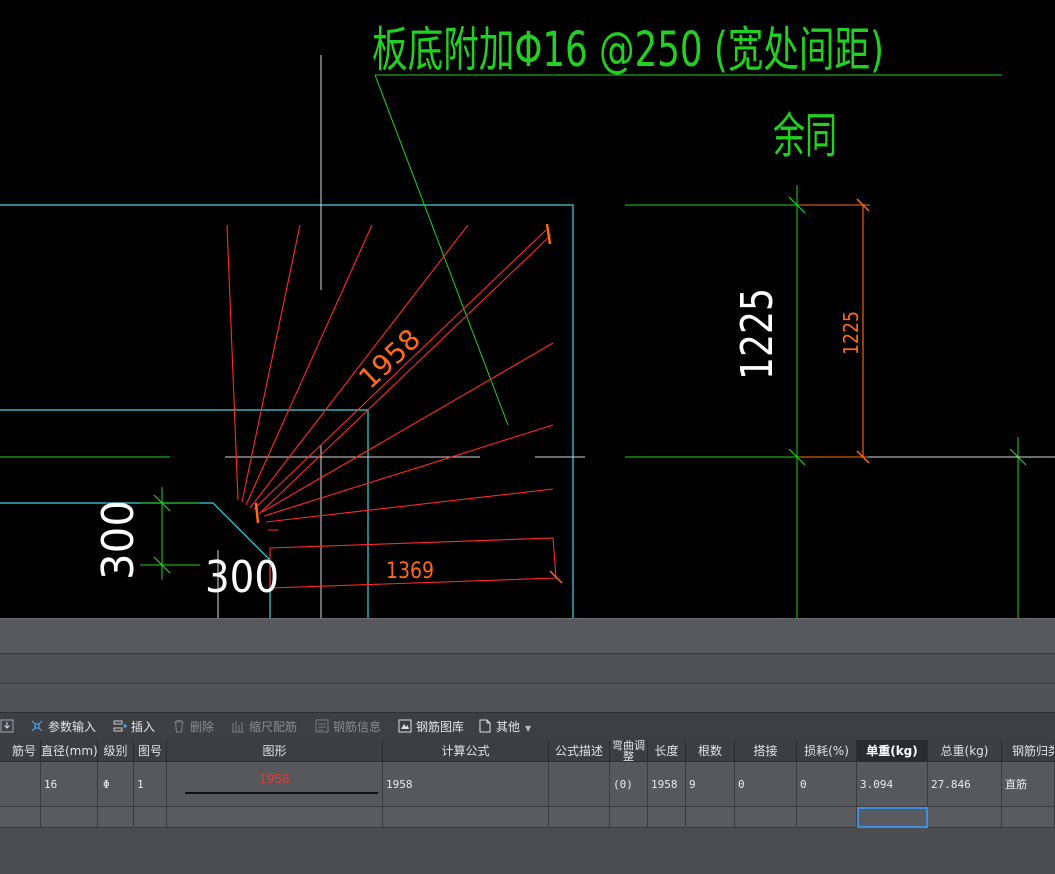 This screenshot has width=1055, height=874. What do you see at coordinates (120, 726) in the screenshot?
I see `insert-icon` at bounding box center [120, 726].